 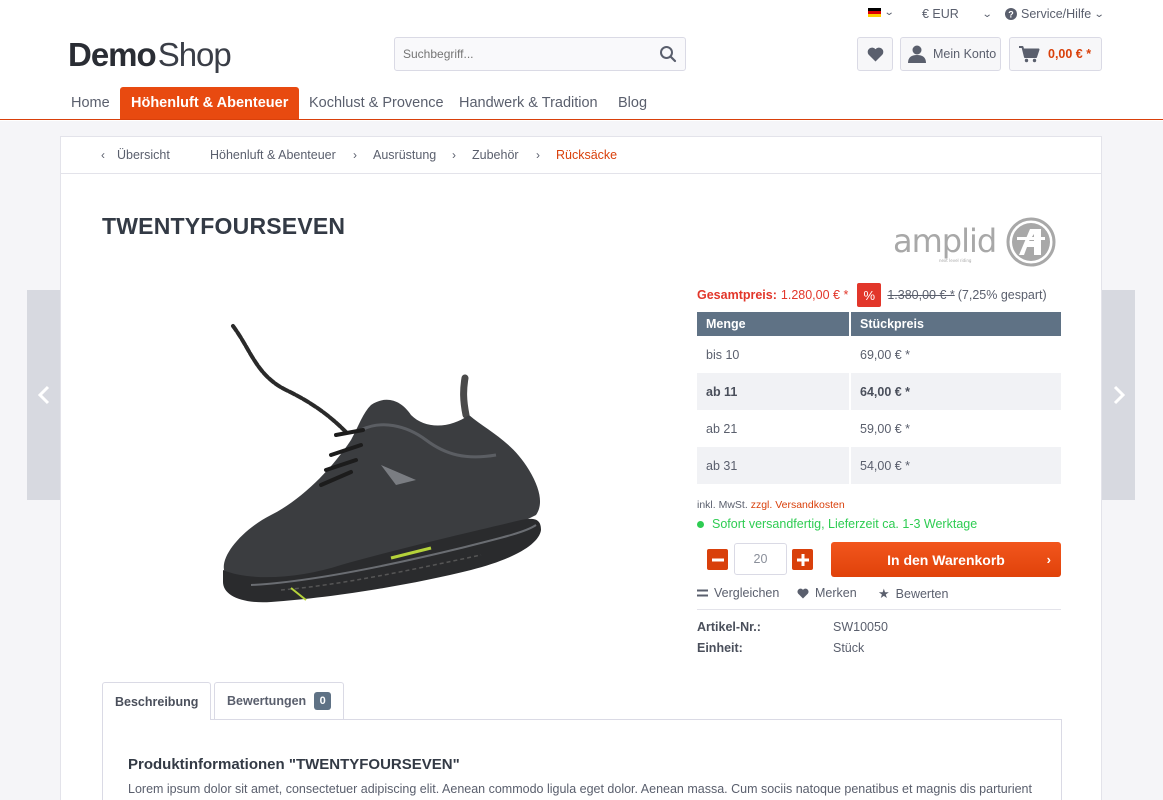 I want to click on next-product-button, so click(x=1118, y=395).